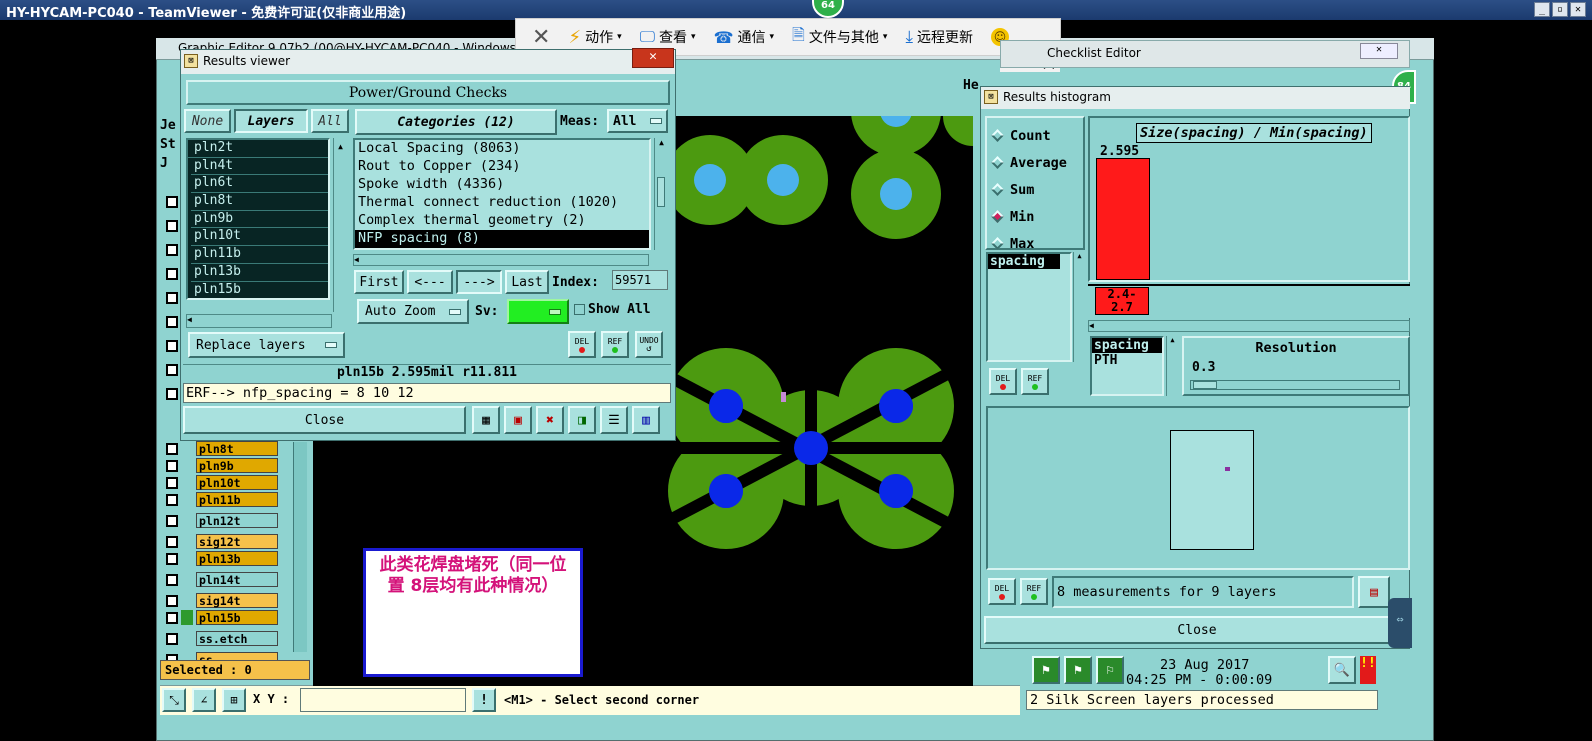  What do you see at coordinates (226, 541) in the screenshot?
I see `layer-row: sig12t` at bounding box center [226, 541].